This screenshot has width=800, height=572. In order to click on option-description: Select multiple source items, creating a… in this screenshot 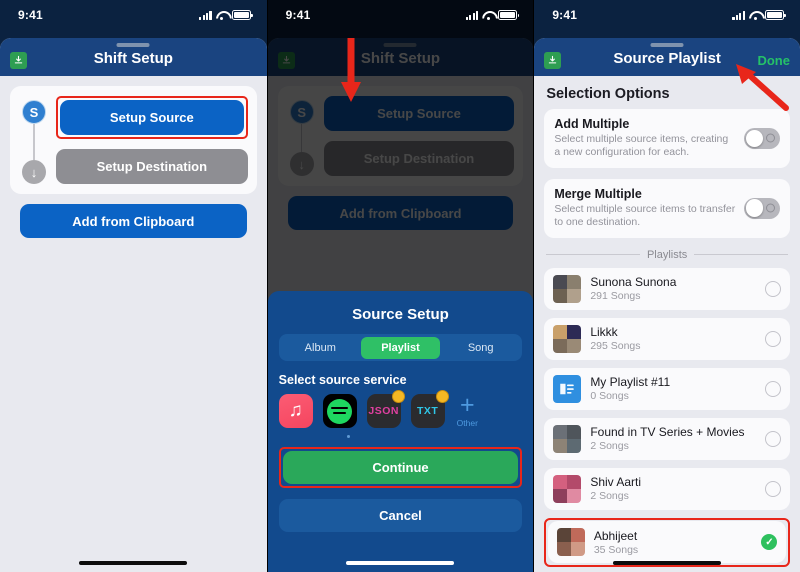, I will do `click(641, 146)`.